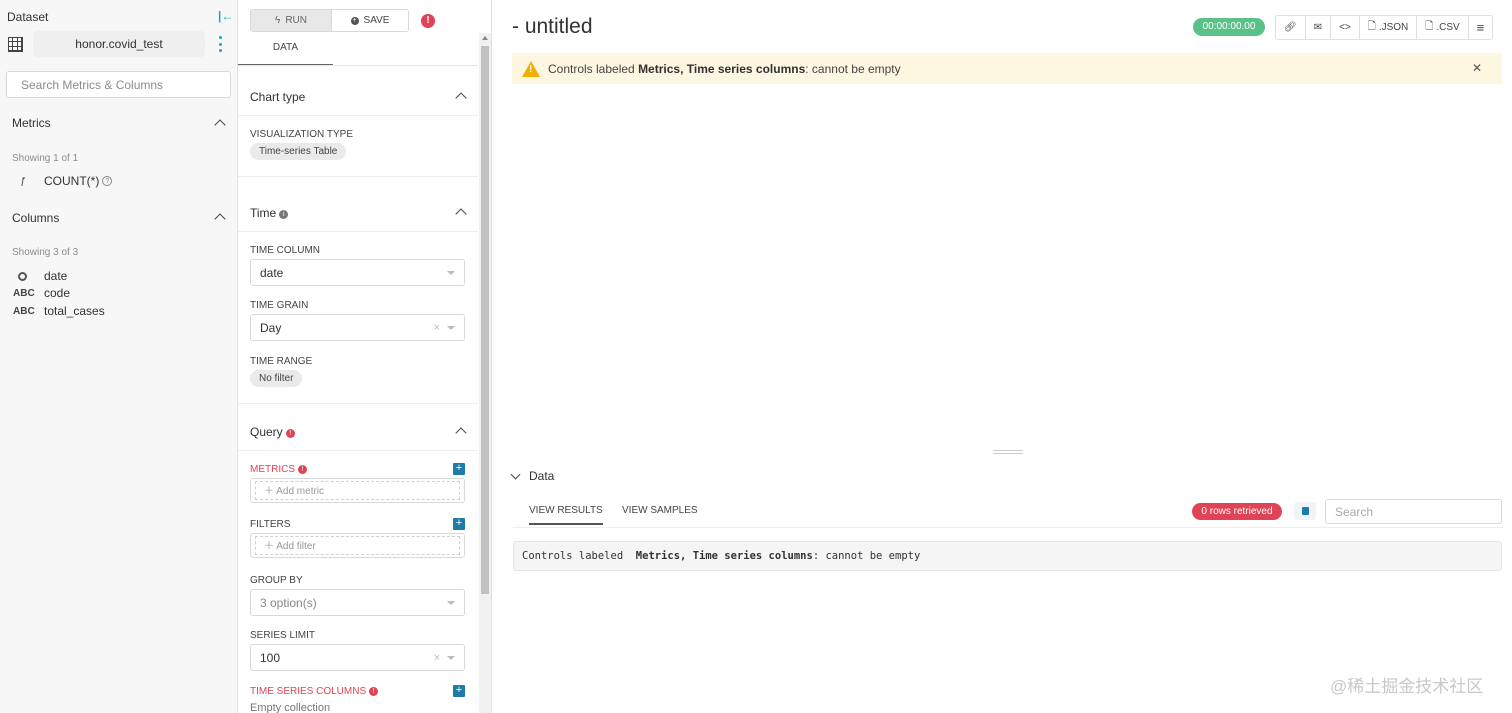  Describe the element at coordinates (272, 273) in the screenshot. I see `time-column-value: date` at that location.